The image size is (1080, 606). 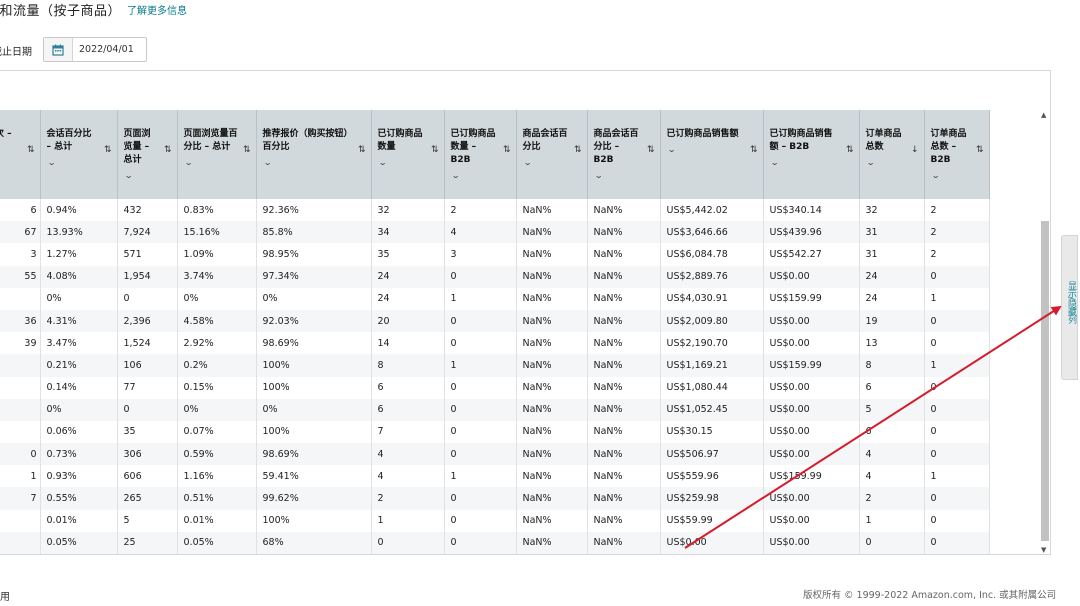 I want to click on table-cell: 68%, so click(x=314, y=542).